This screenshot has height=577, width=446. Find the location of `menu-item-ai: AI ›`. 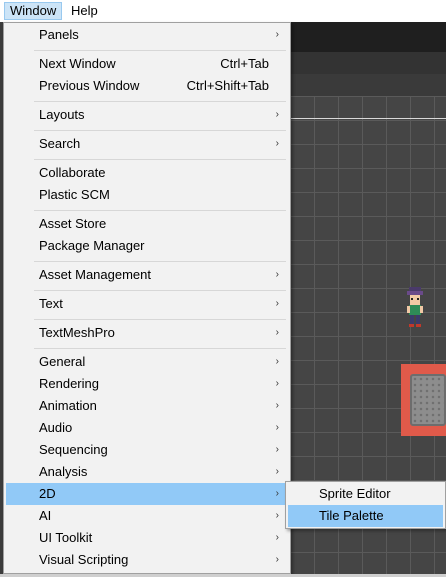

menu-item-ai: AI › is located at coordinates (147, 516).